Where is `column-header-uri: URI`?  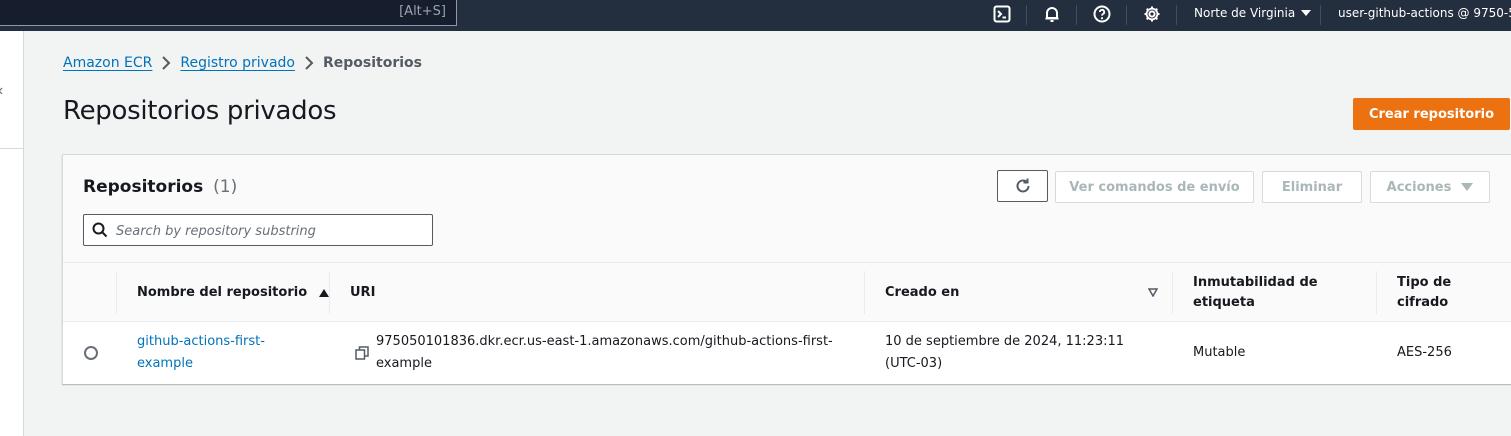
column-header-uri: URI is located at coordinates (362, 292).